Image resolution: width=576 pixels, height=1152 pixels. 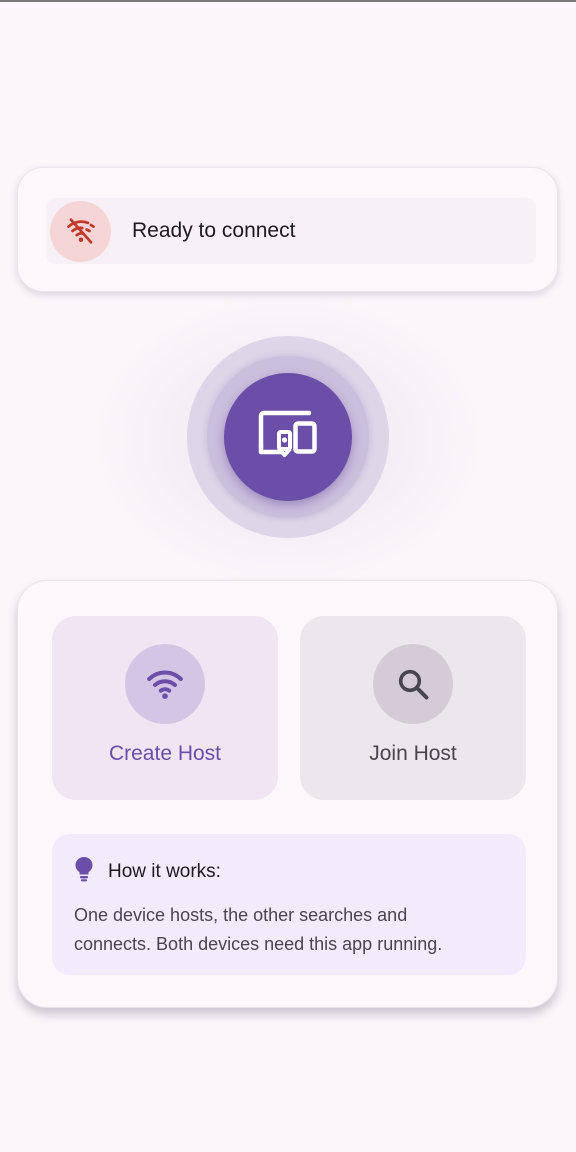 I want to click on how-it-works-header: How it works:, so click(x=289, y=871).